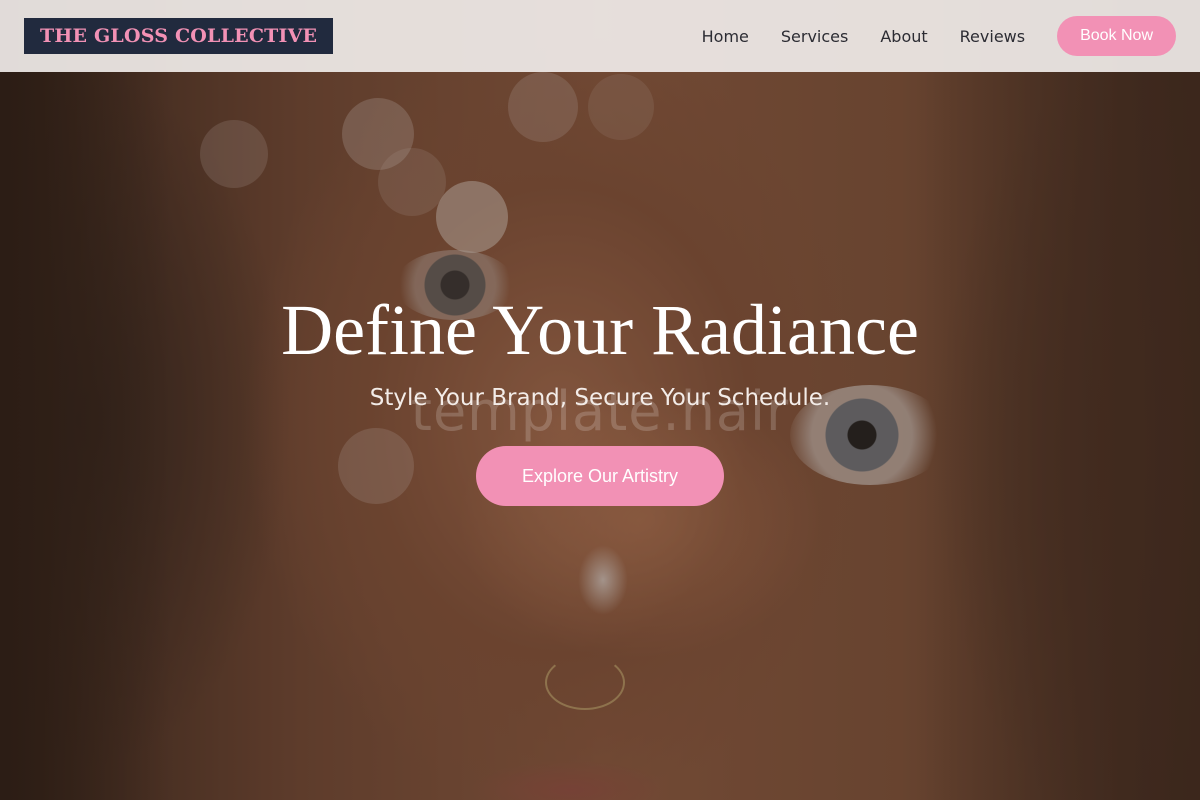  I want to click on site-logo: THE GLOSS COLLECTIVE, so click(179, 36).